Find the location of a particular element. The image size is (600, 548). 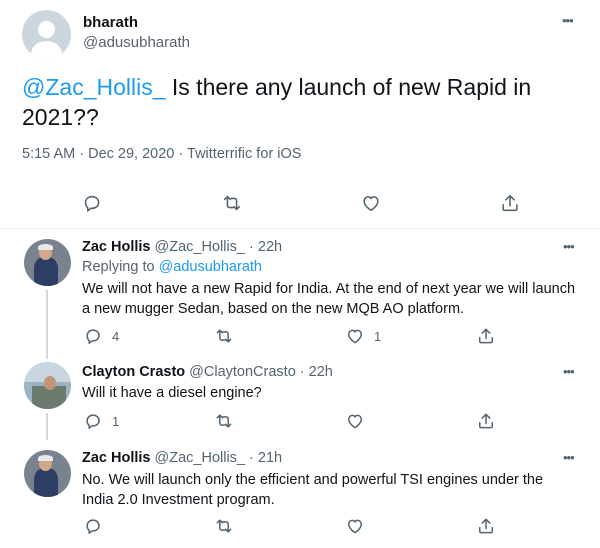

reply-header: Zac Hollis @Zac_Hollis_ · 21h is located at coordinates (182, 458).